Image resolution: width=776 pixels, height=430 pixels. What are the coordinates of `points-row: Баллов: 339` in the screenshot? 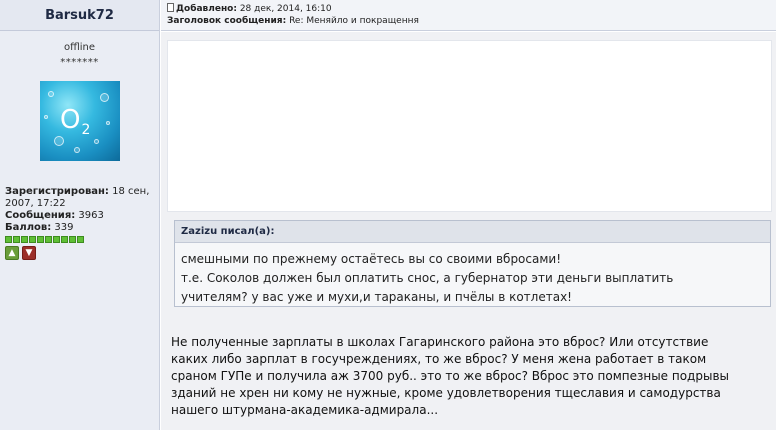 It's located at (81, 228).